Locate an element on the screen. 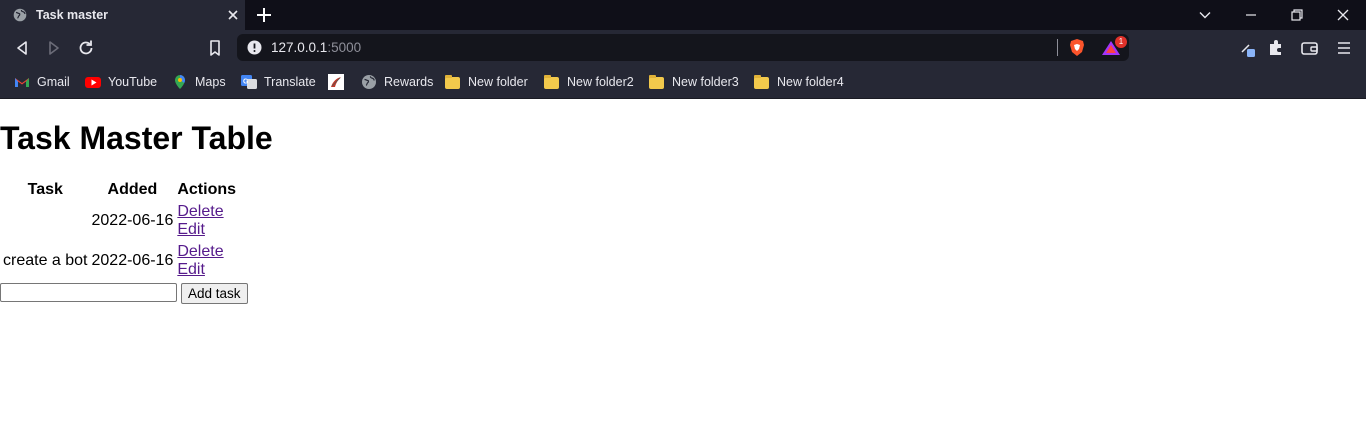 The image size is (1366, 421). tab-title: Task master is located at coordinates (72, 15).